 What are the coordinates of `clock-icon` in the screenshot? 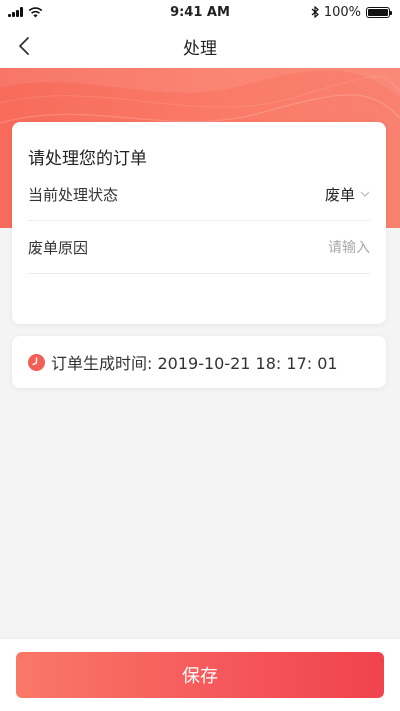 It's located at (36, 362).